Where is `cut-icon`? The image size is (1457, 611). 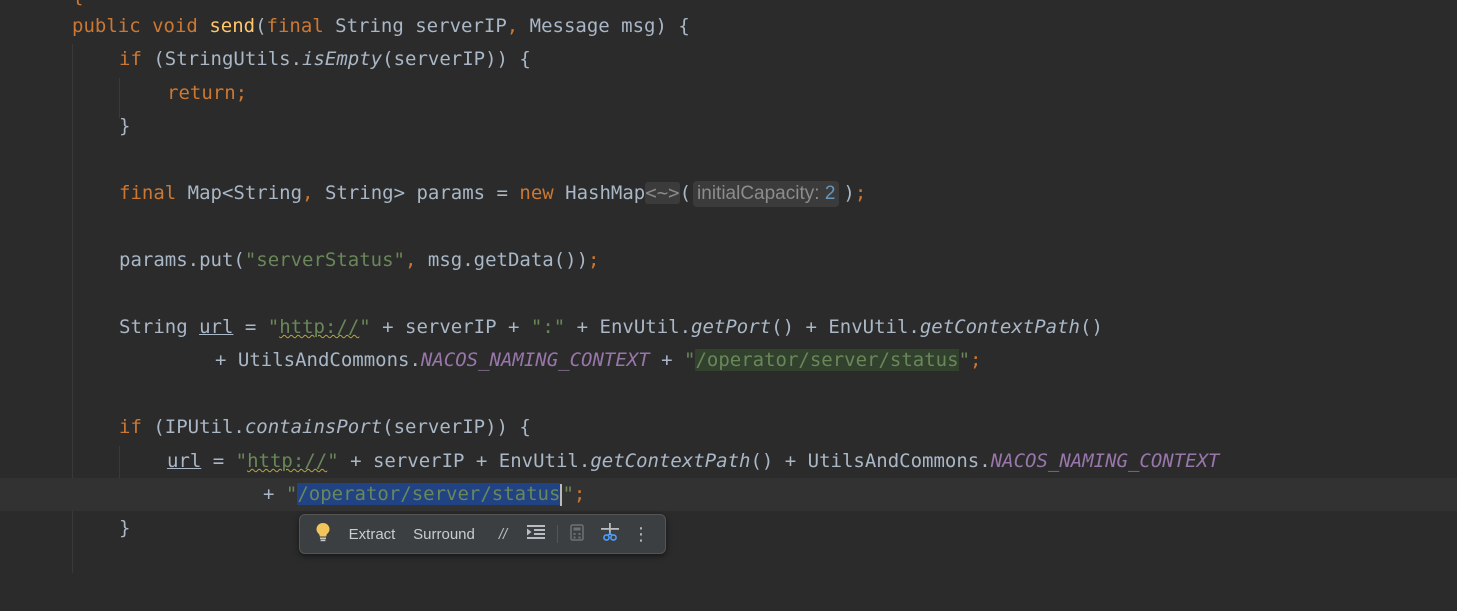 cut-icon is located at coordinates (610, 534).